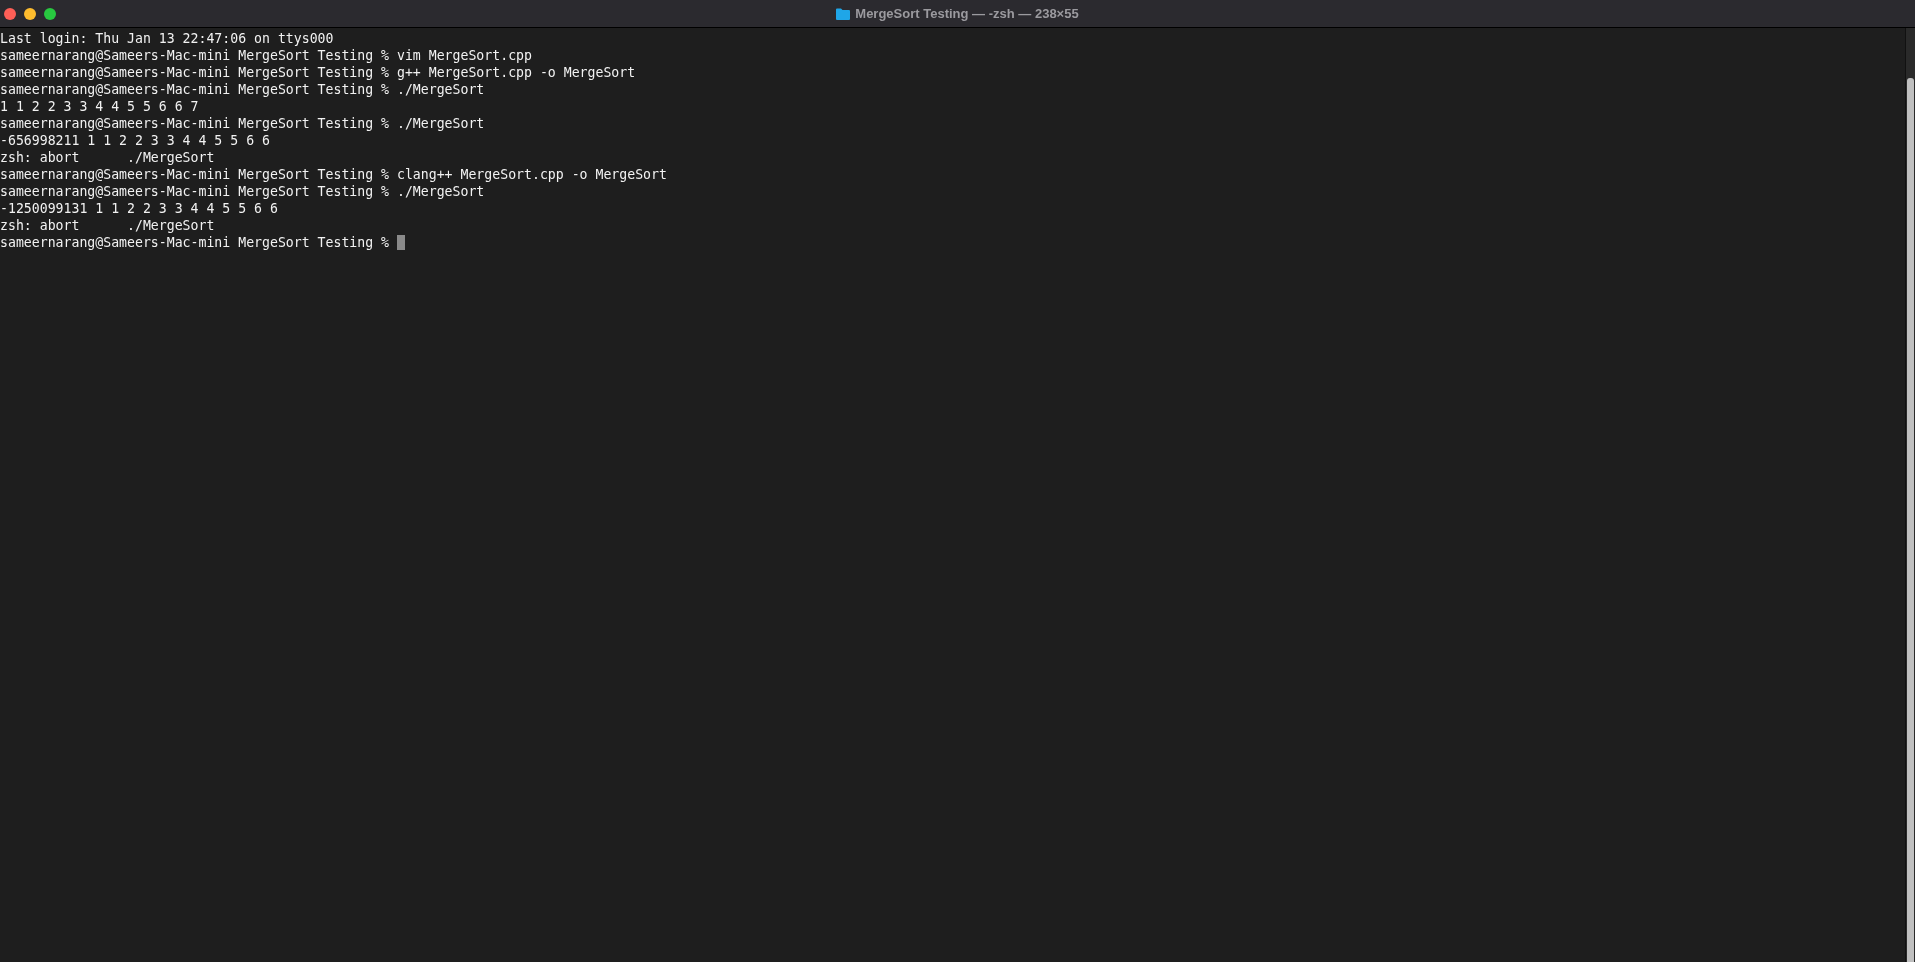  Describe the element at coordinates (318, 72) in the screenshot. I see `terminal-line: sameernarang@Sameers-Mac-mini MergeSort Testing % g++ MergeSort.cpp -o MergeSort` at that location.